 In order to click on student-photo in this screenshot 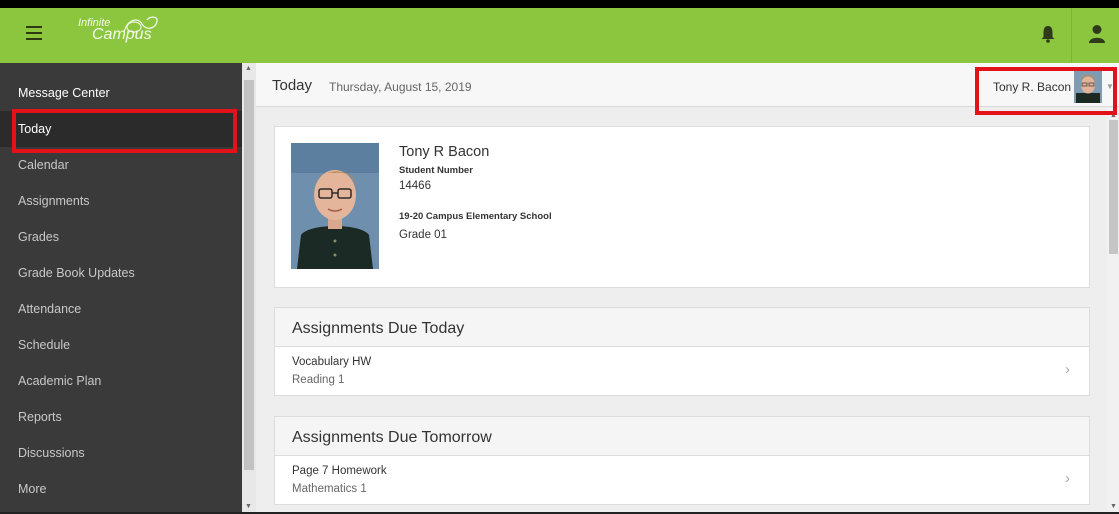, I will do `click(335, 206)`.